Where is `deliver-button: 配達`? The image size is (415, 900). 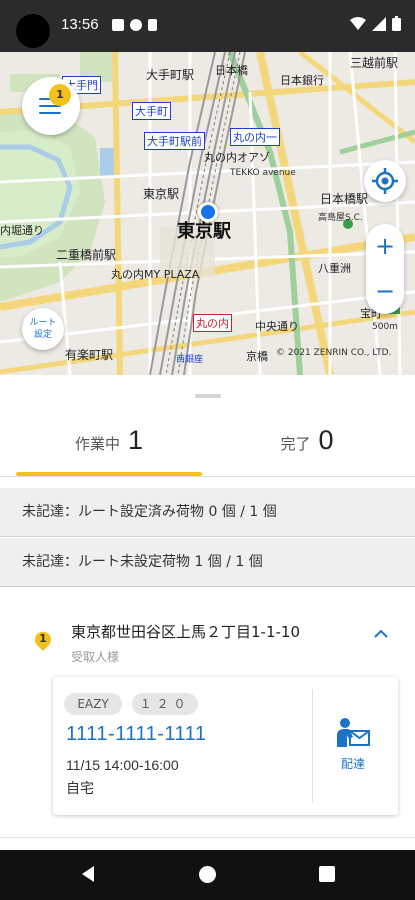
deliver-button: 配達 is located at coordinates (353, 747).